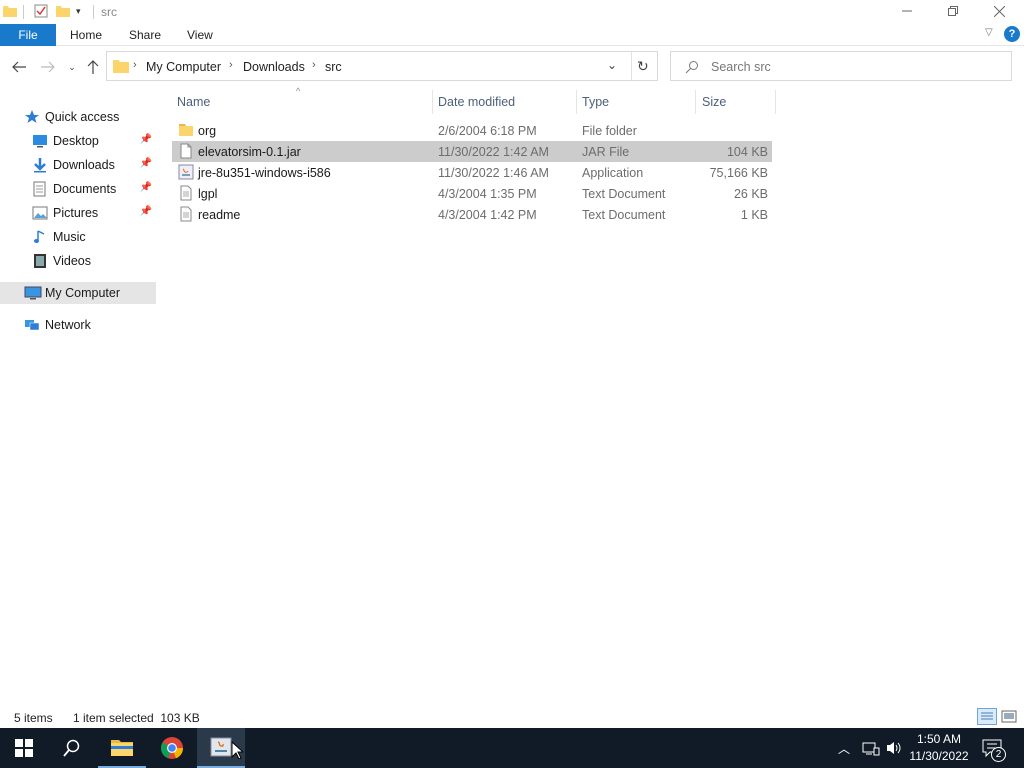  I want to click on column-header-type: Type, so click(595, 102).